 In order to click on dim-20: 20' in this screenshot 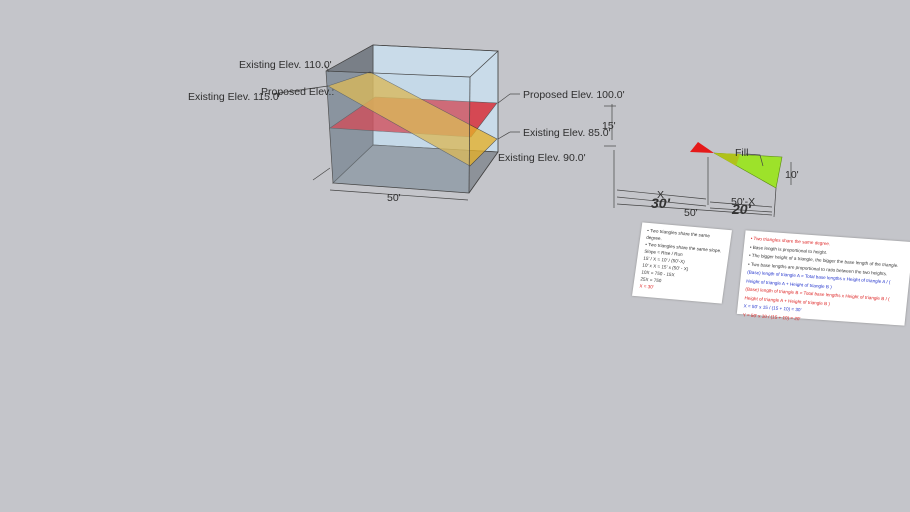, I will do `click(741, 209)`.